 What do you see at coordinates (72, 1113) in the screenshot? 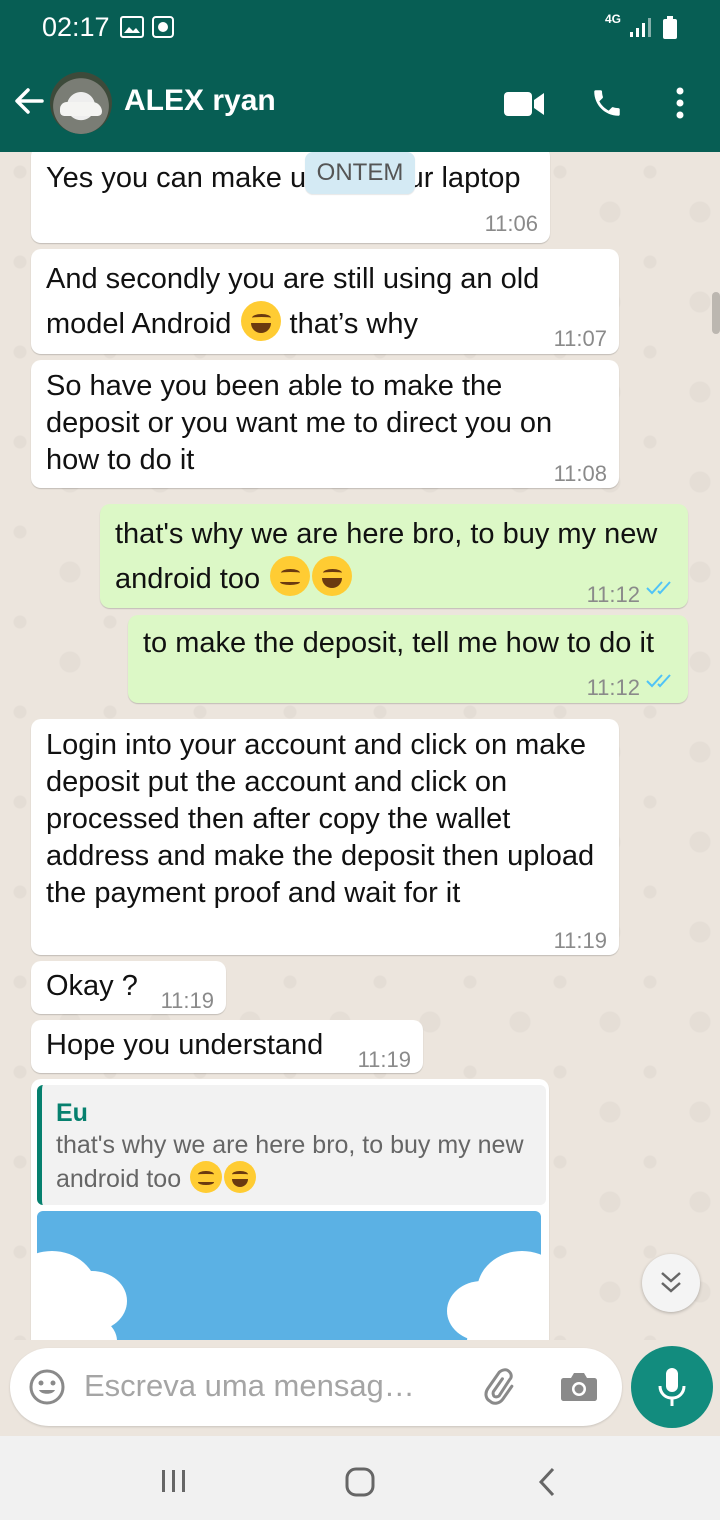
I see `quoted-author: Eu` at bounding box center [72, 1113].